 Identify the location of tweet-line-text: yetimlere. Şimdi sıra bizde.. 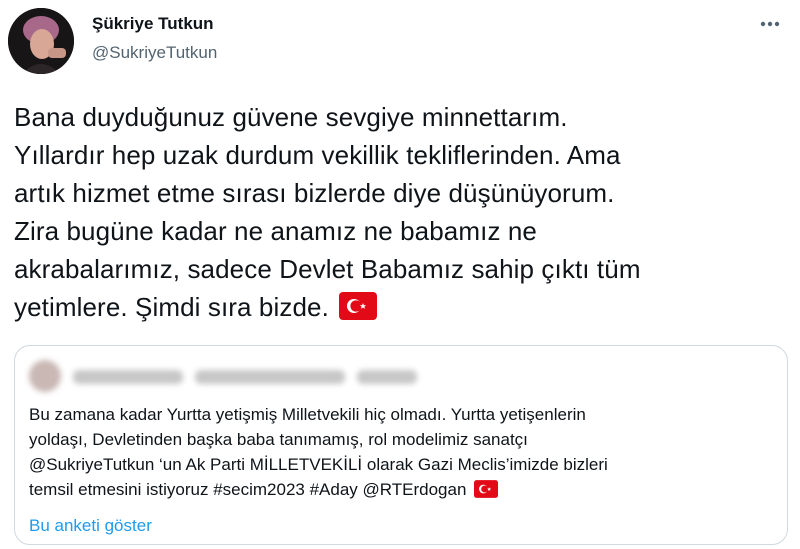
(171, 307).